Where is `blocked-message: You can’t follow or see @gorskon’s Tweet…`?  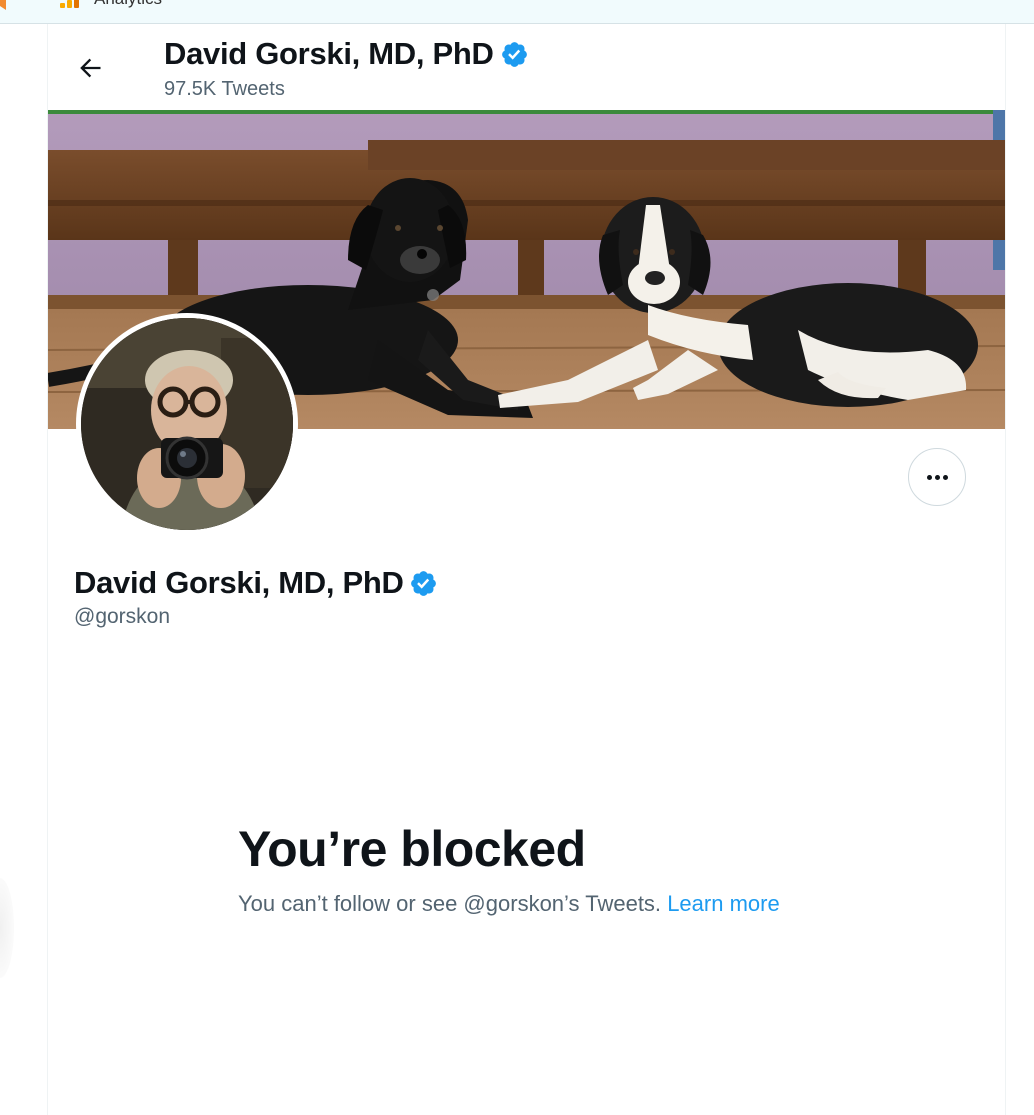 blocked-message: You can’t follow or see @gorskon’s Tweet… is located at coordinates (450, 903).